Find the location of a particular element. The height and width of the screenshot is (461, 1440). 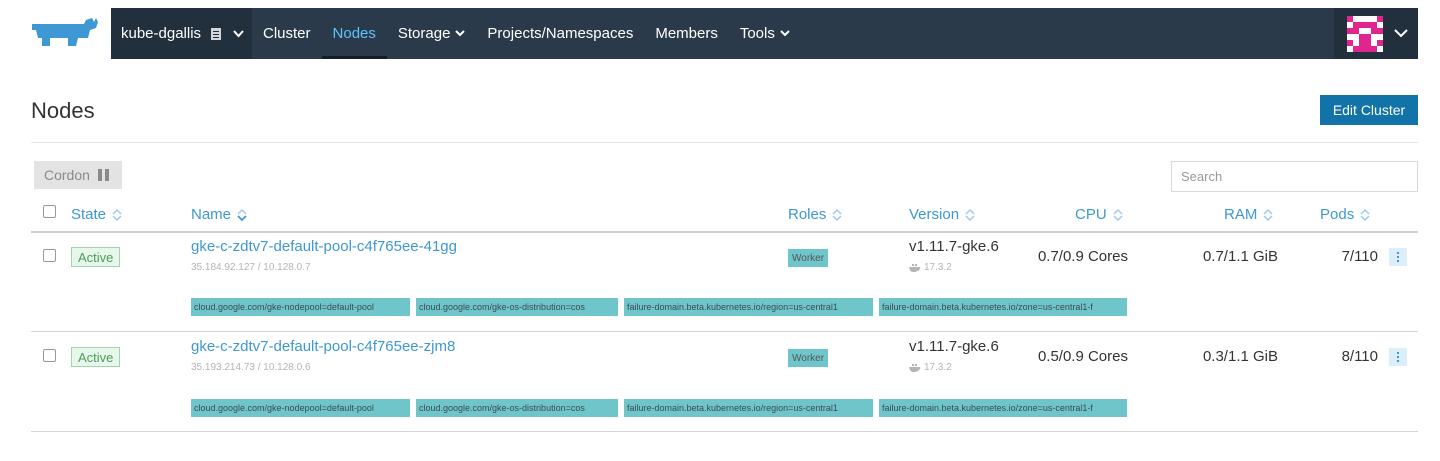

cluster-switcher: kube-dgallis is located at coordinates (181, 33).